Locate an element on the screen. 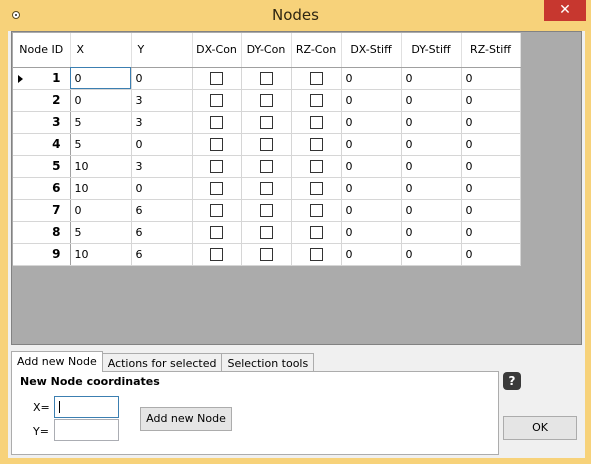  column-header-y: Y is located at coordinates (162, 50).